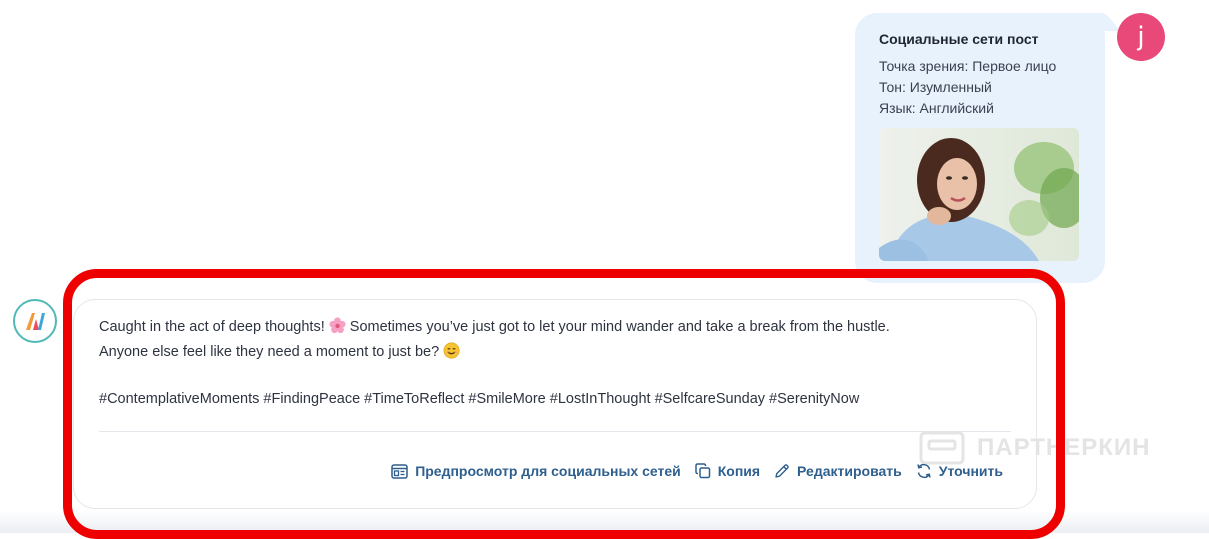 The image size is (1209, 539). What do you see at coordinates (1101, 22) in the screenshot?
I see `bubble-tail` at bounding box center [1101, 22].